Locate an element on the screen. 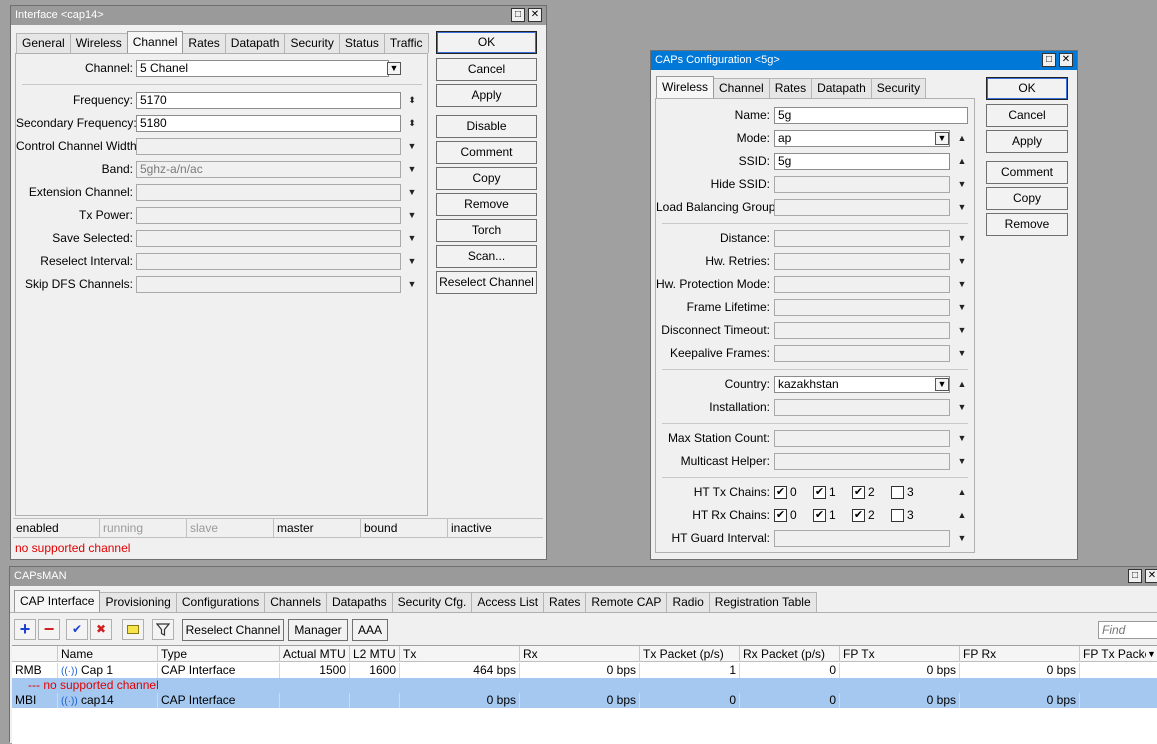 The height and width of the screenshot is (744, 1157). tab-cap-interface: CAP Interface is located at coordinates (57, 601).